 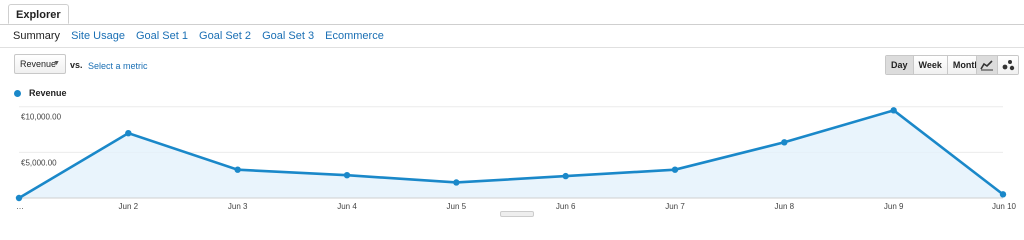 I want to click on subtab-summary: Summary, so click(x=36, y=36).